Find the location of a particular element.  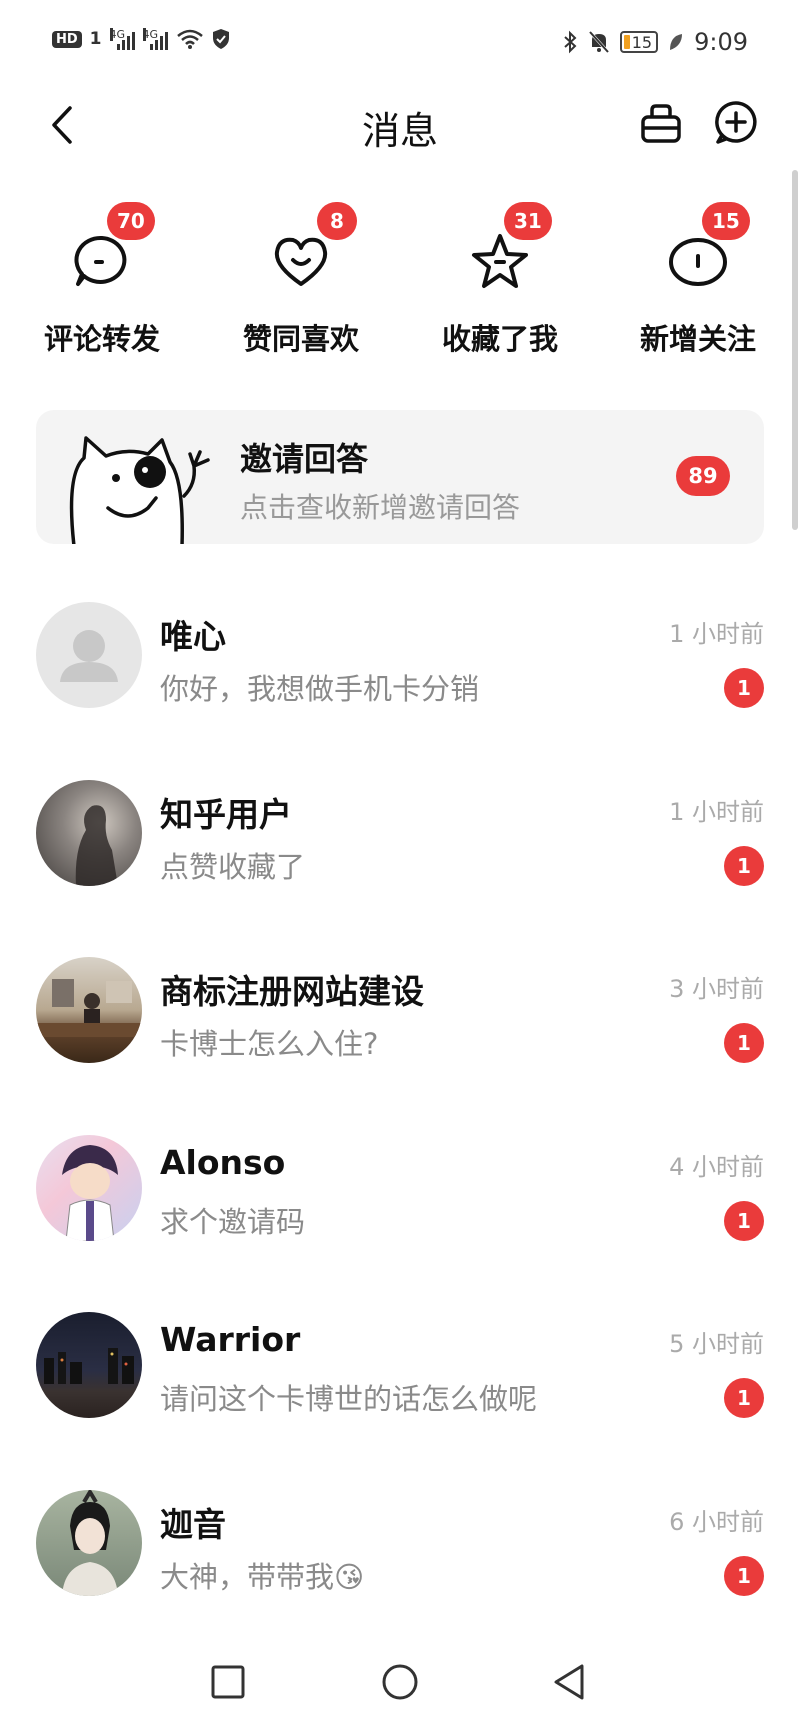

signal-2-icon: 4G is located at coordinates (155, 39).